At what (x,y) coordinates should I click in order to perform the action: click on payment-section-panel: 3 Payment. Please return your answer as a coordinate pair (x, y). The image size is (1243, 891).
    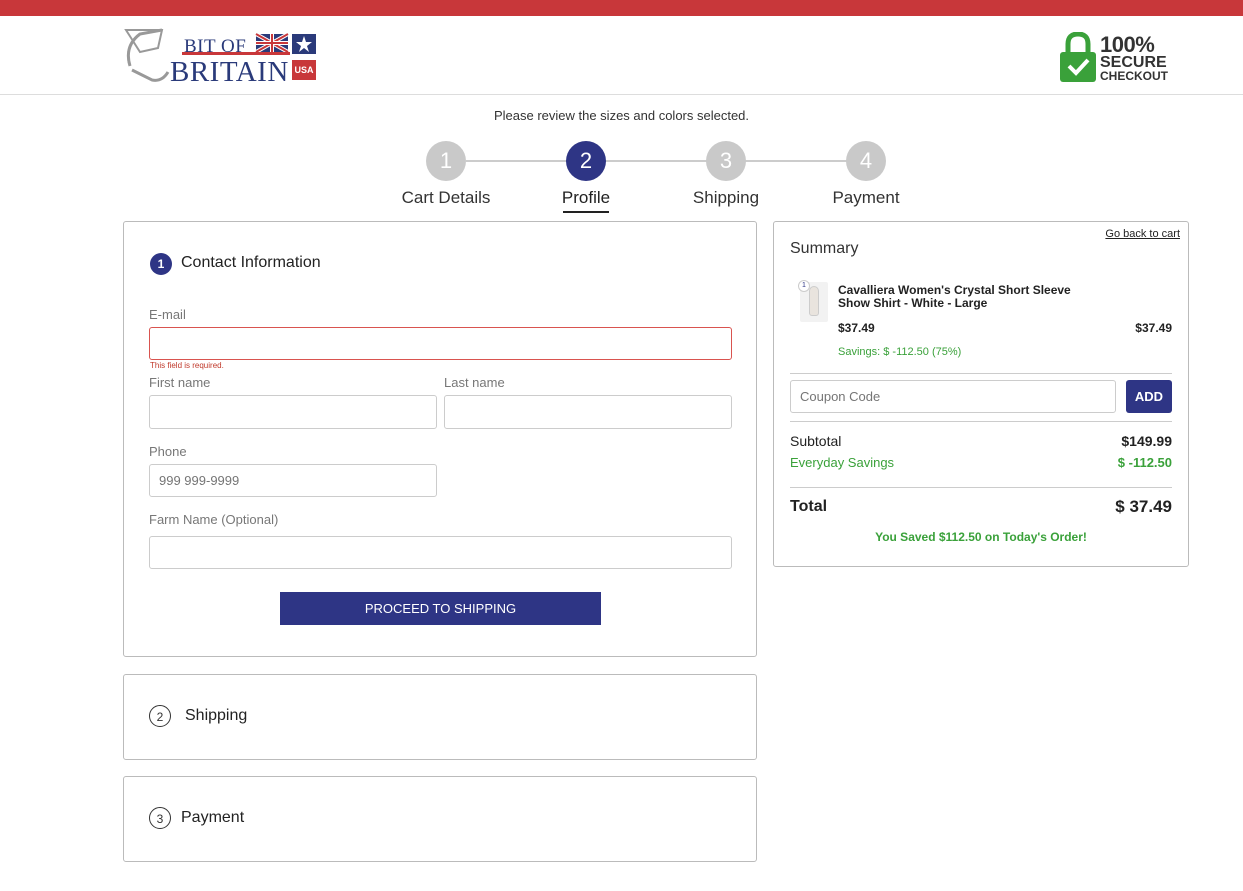
    Looking at the image, I should click on (440, 819).